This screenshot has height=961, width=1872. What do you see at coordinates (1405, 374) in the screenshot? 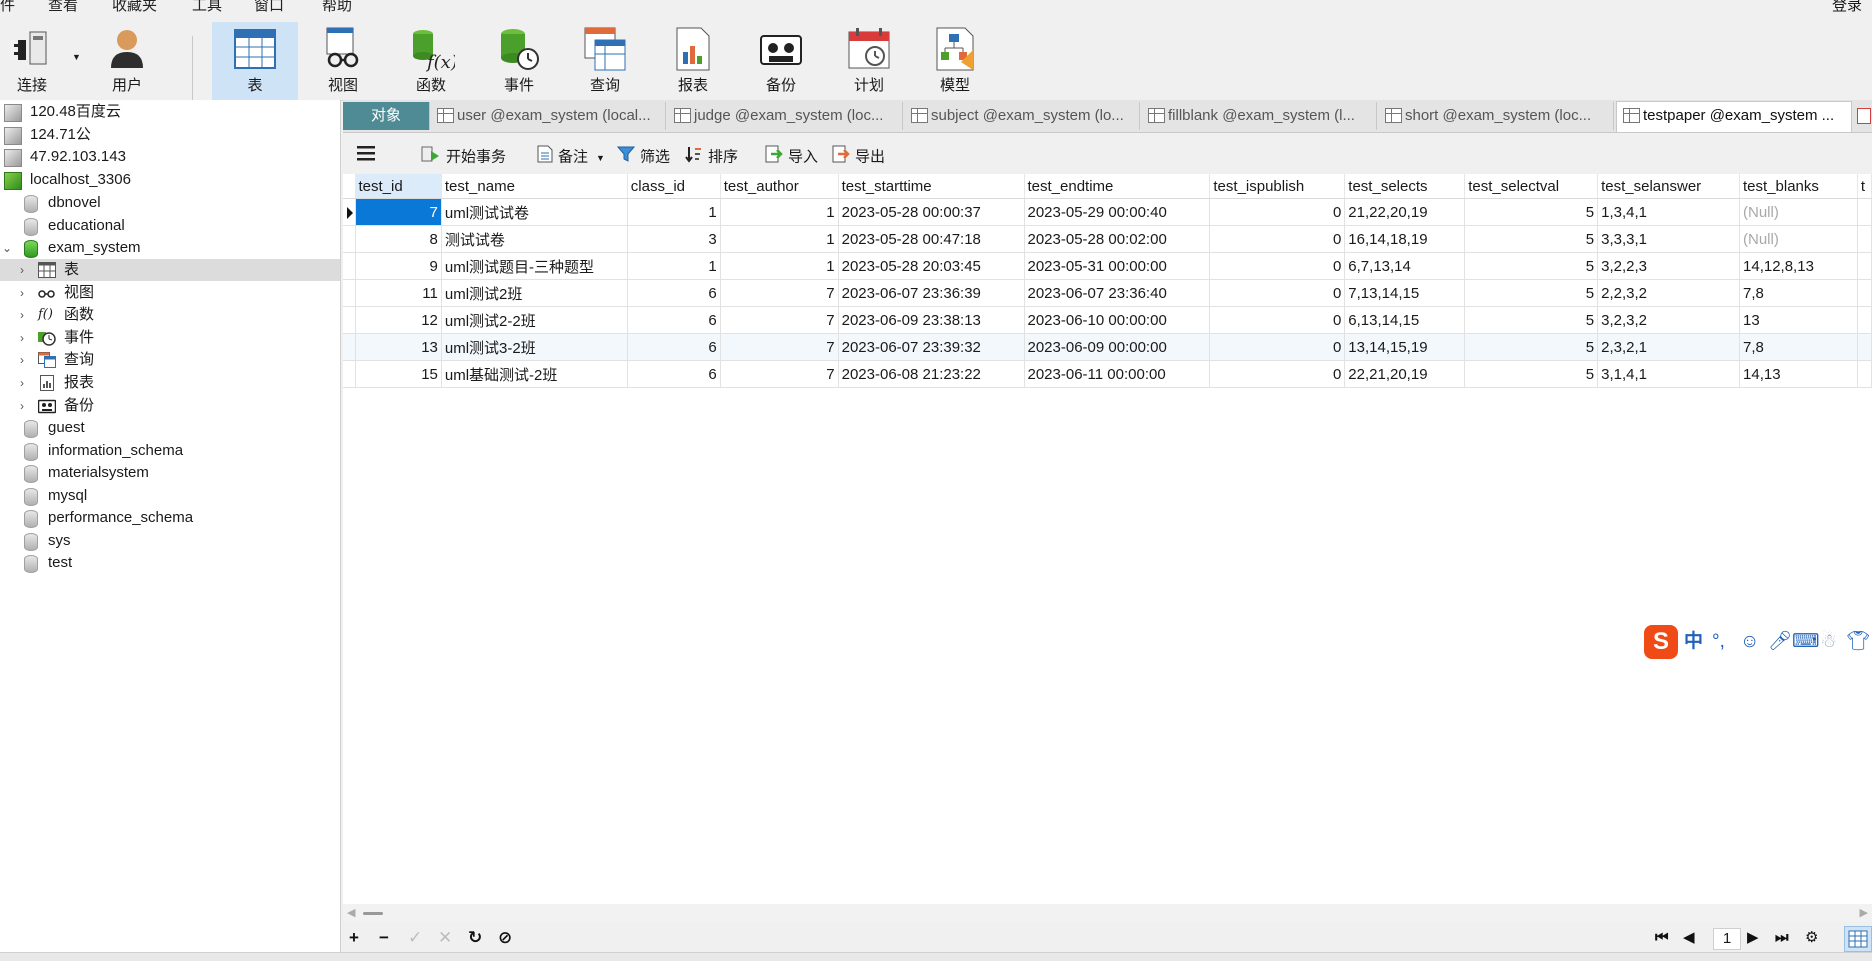
I see `cell: 22,21,20,19` at bounding box center [1405, 374].